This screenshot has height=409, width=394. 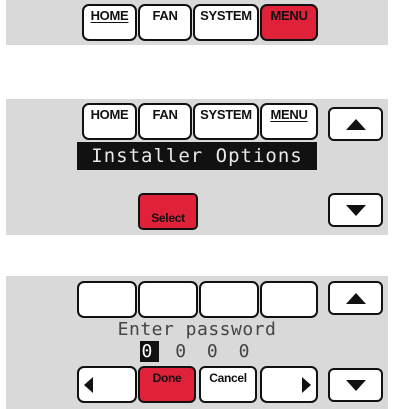 What do you see at coordinates (107, 384) in the screenshot?
I see `left-arrow-button` at bounding box center [107, 384].